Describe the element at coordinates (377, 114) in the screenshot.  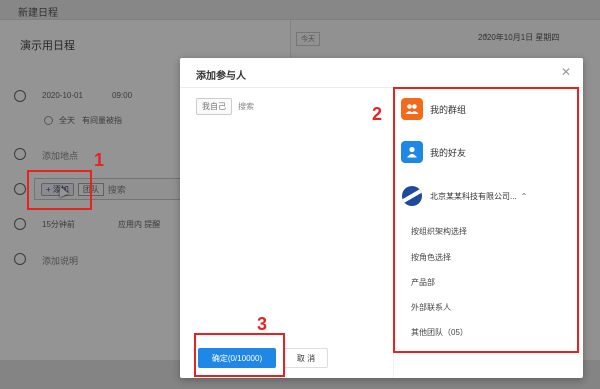
I see `annotation-number-2: 2` at that location.